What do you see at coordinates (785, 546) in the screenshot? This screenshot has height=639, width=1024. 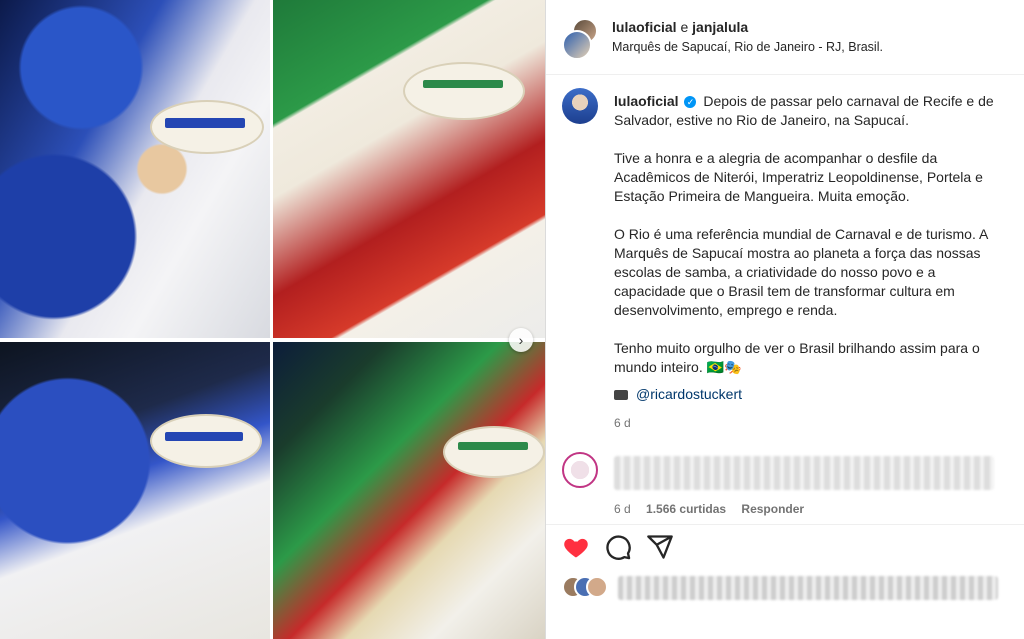 I see `action-bar` at bounding box center [785, 546].